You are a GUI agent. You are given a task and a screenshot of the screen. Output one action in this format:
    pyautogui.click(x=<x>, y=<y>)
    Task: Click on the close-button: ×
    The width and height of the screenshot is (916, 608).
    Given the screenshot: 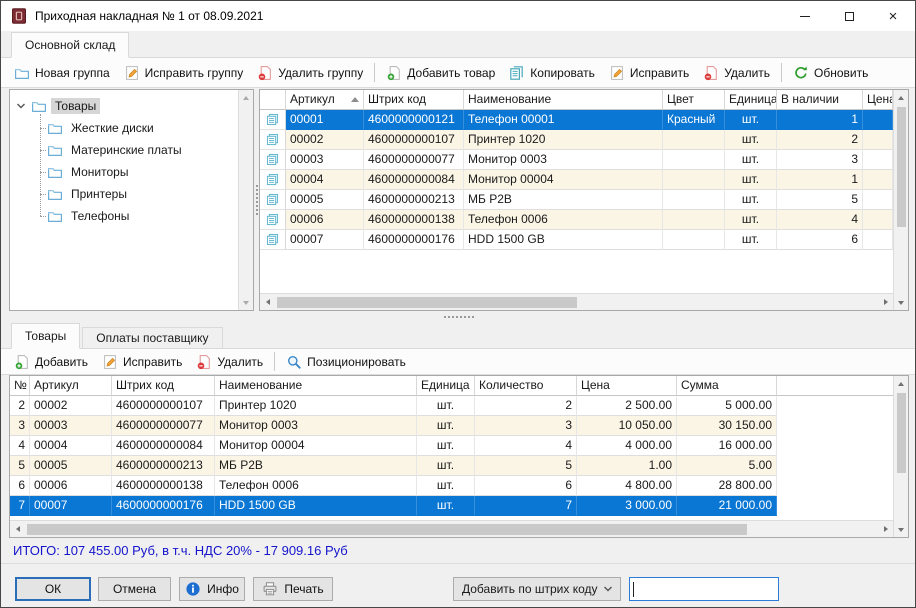 What is the action you would take?
    pyautogui.click(x=893, y=16)
    